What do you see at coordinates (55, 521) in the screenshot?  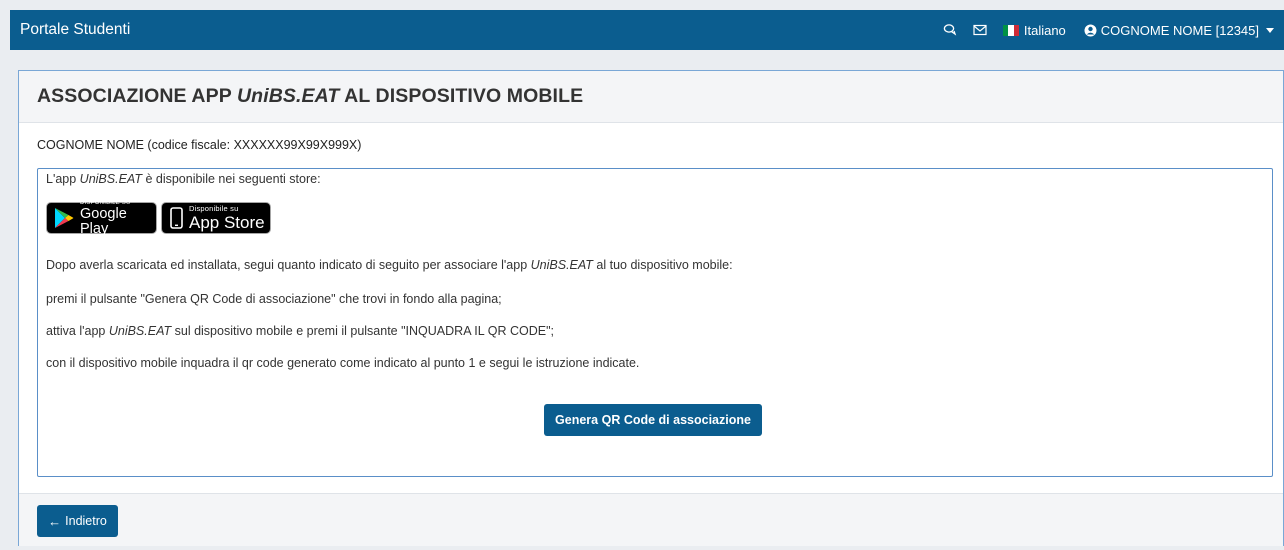 I see `arrow-left-icon: ←` at bounding box center [55, 521].